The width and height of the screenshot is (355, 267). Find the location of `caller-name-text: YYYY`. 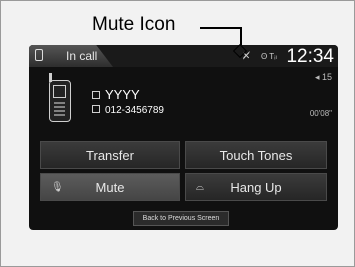

caller-name-text: YYYY is located at coordinates (122, 94).